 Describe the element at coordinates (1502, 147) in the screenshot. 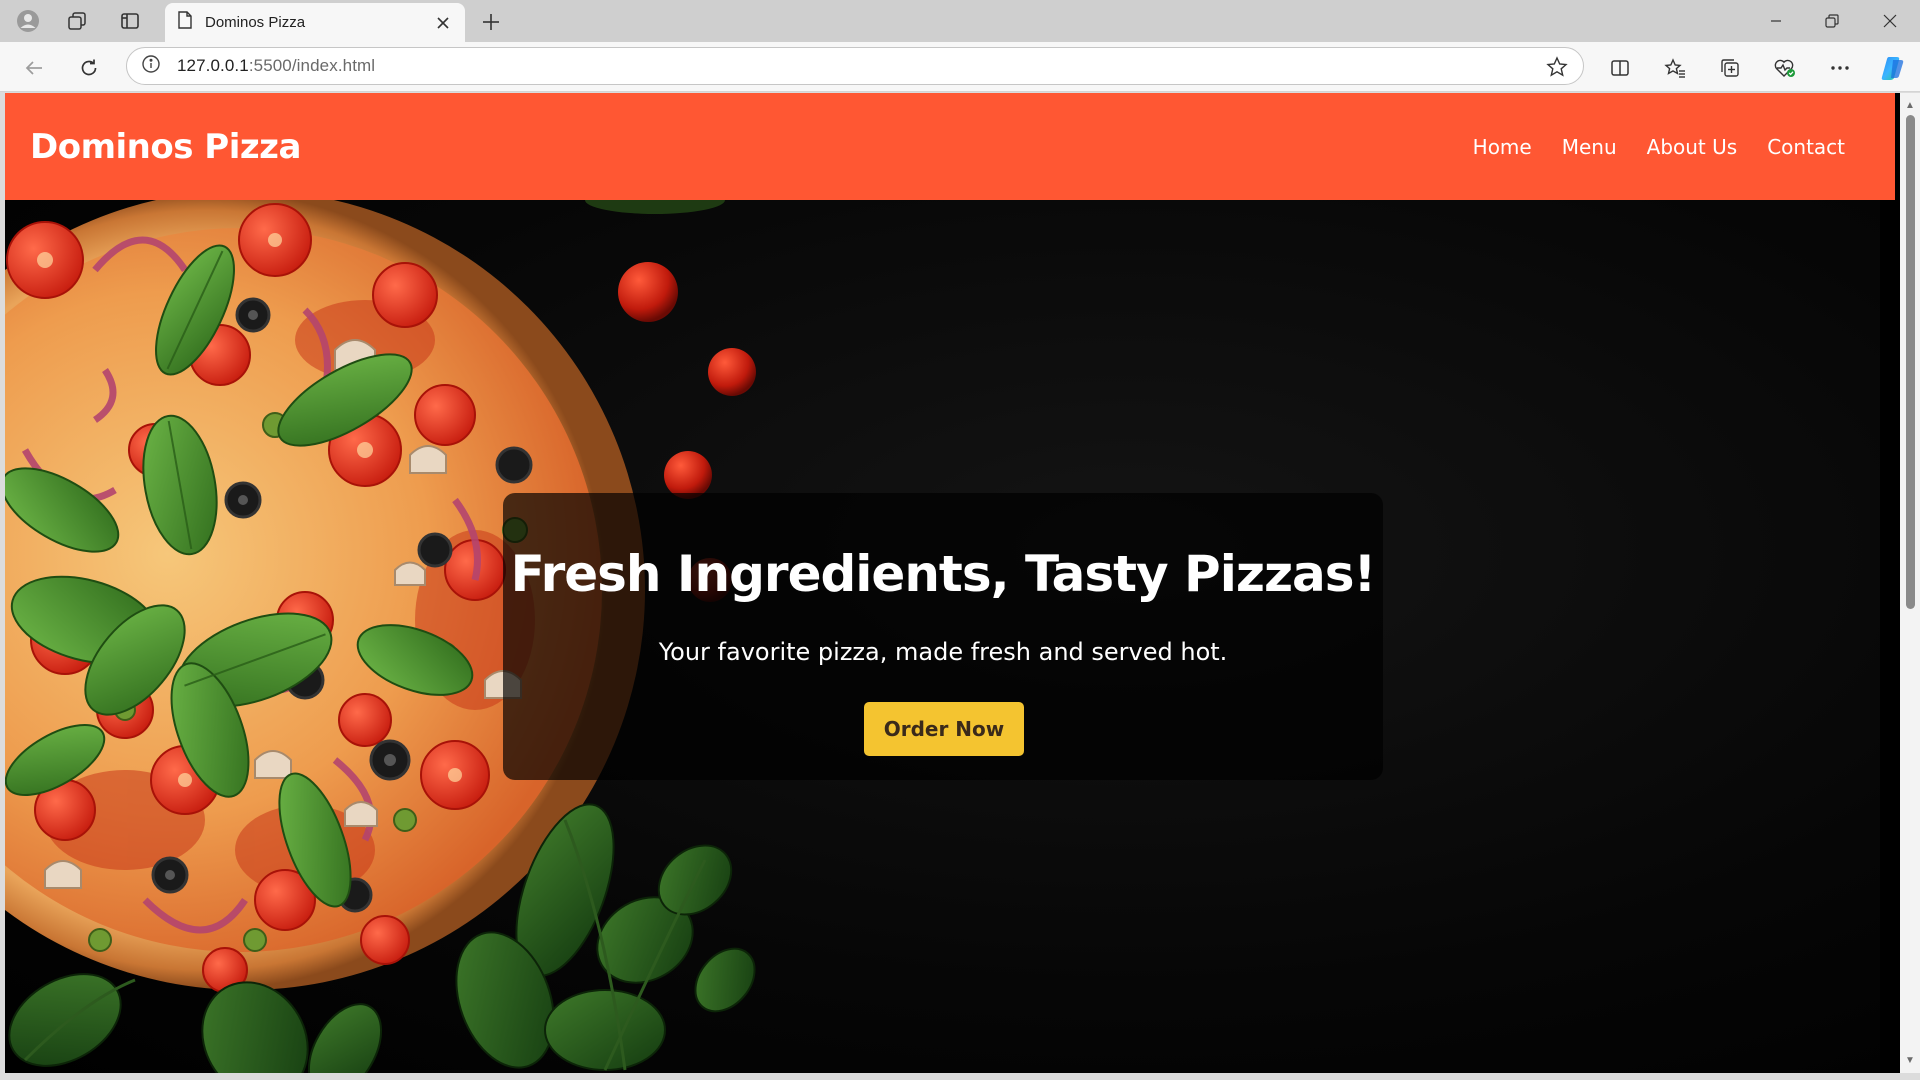

I see `nav-home: Home` at that location.